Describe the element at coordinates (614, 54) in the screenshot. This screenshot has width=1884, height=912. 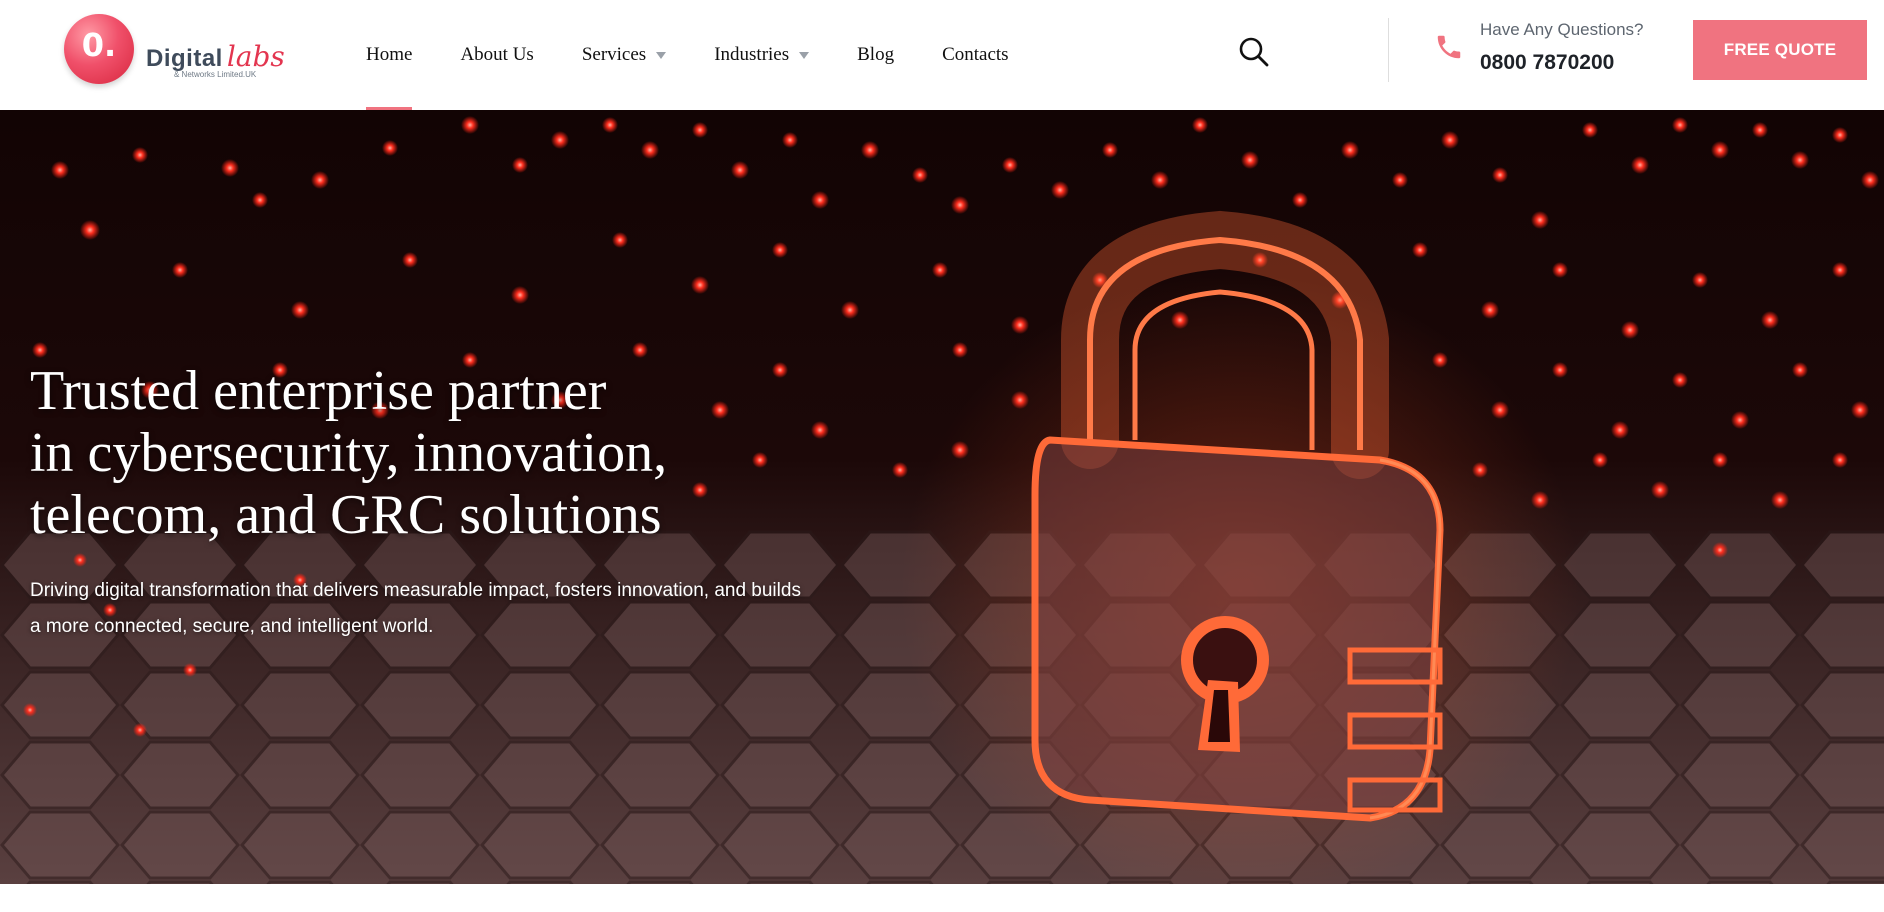
I see `nav-item-label: Services` at that location.